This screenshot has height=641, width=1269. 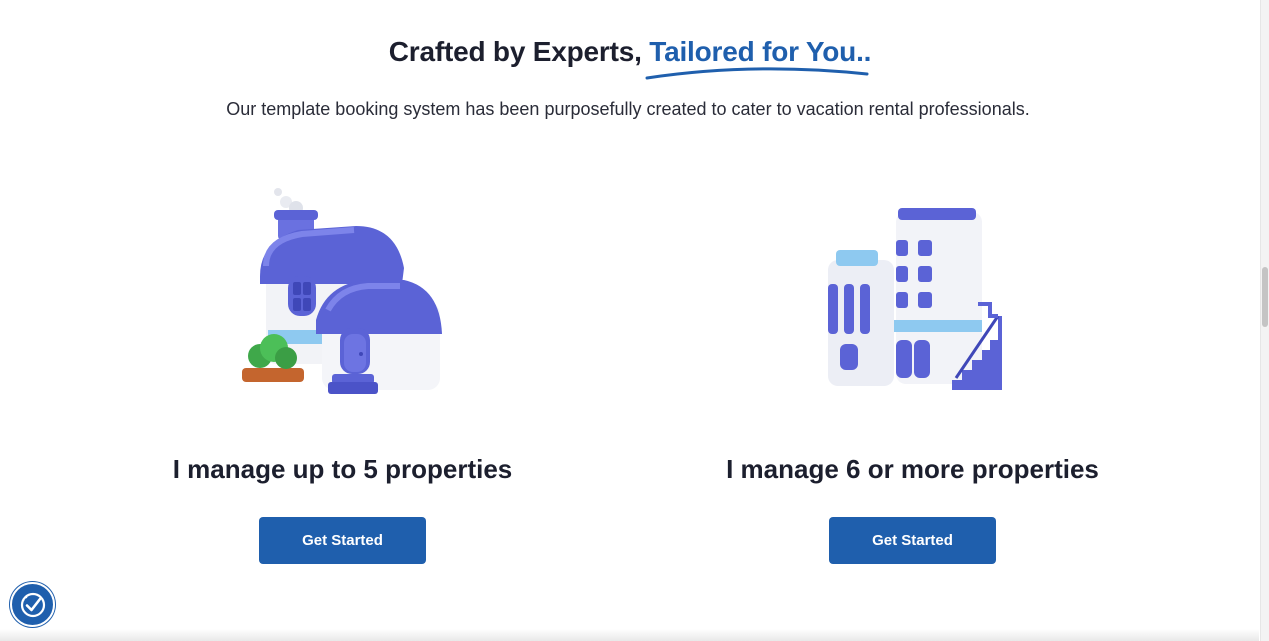 I want to click on accessibility-icon, so click(x=32, y=604).